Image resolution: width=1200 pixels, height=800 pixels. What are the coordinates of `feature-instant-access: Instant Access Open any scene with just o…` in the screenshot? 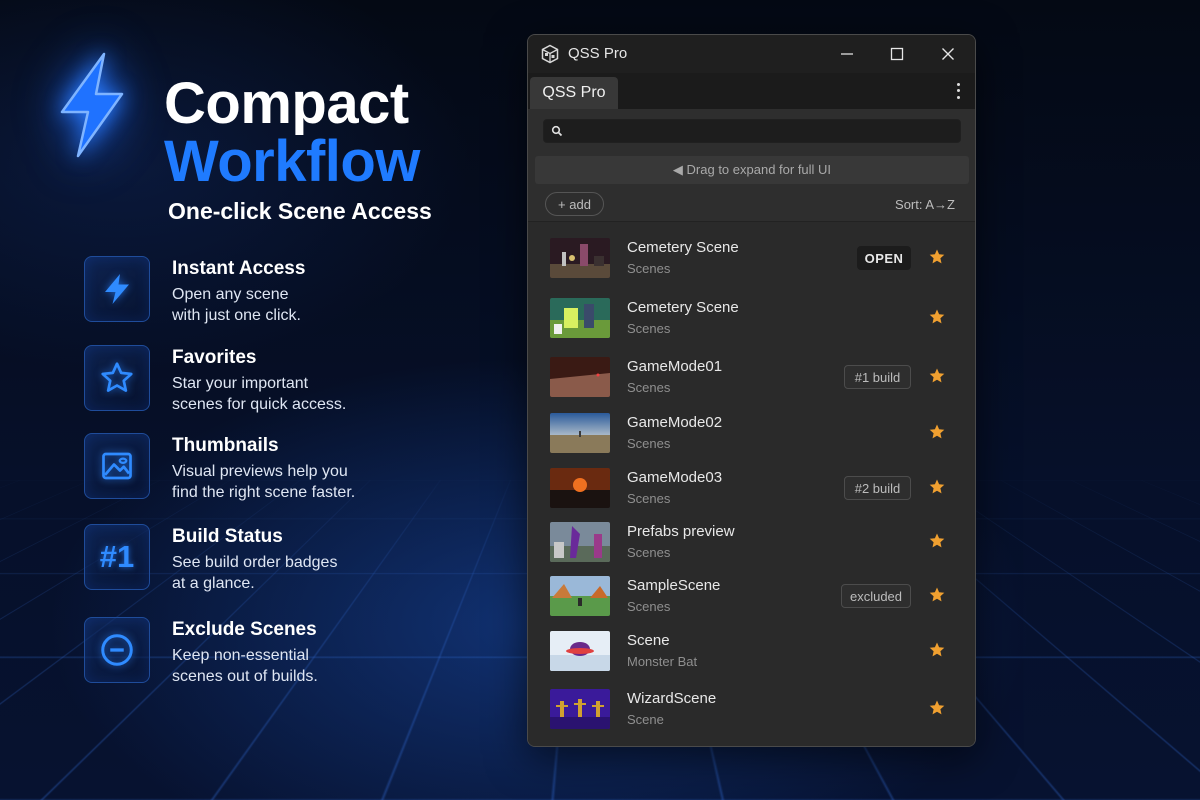 It's located at (249, 291).